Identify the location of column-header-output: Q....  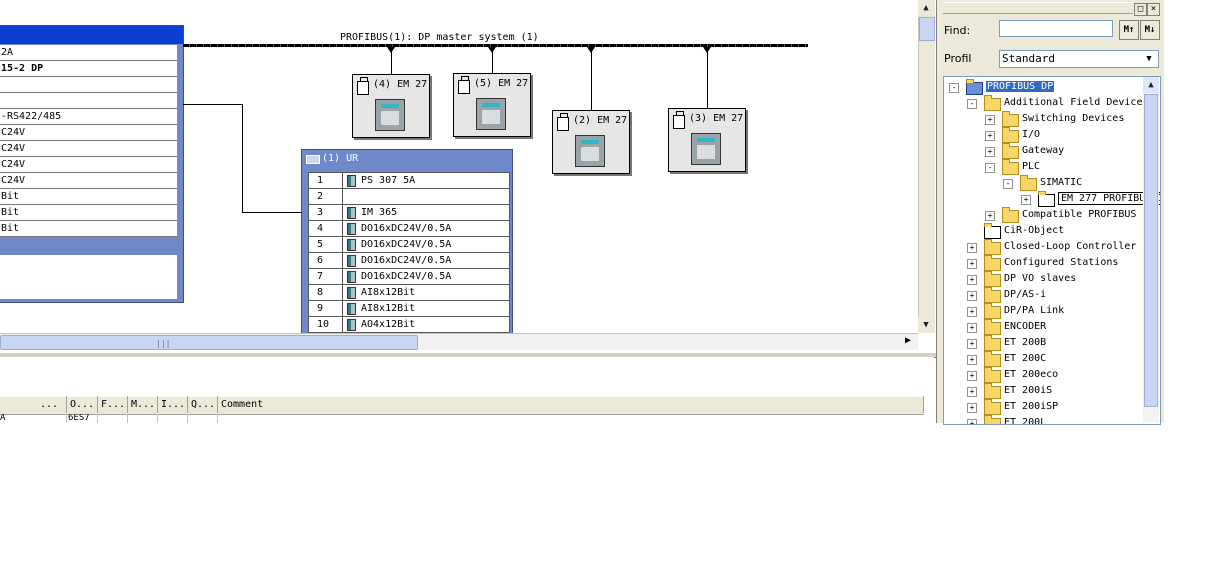
(203, 404).